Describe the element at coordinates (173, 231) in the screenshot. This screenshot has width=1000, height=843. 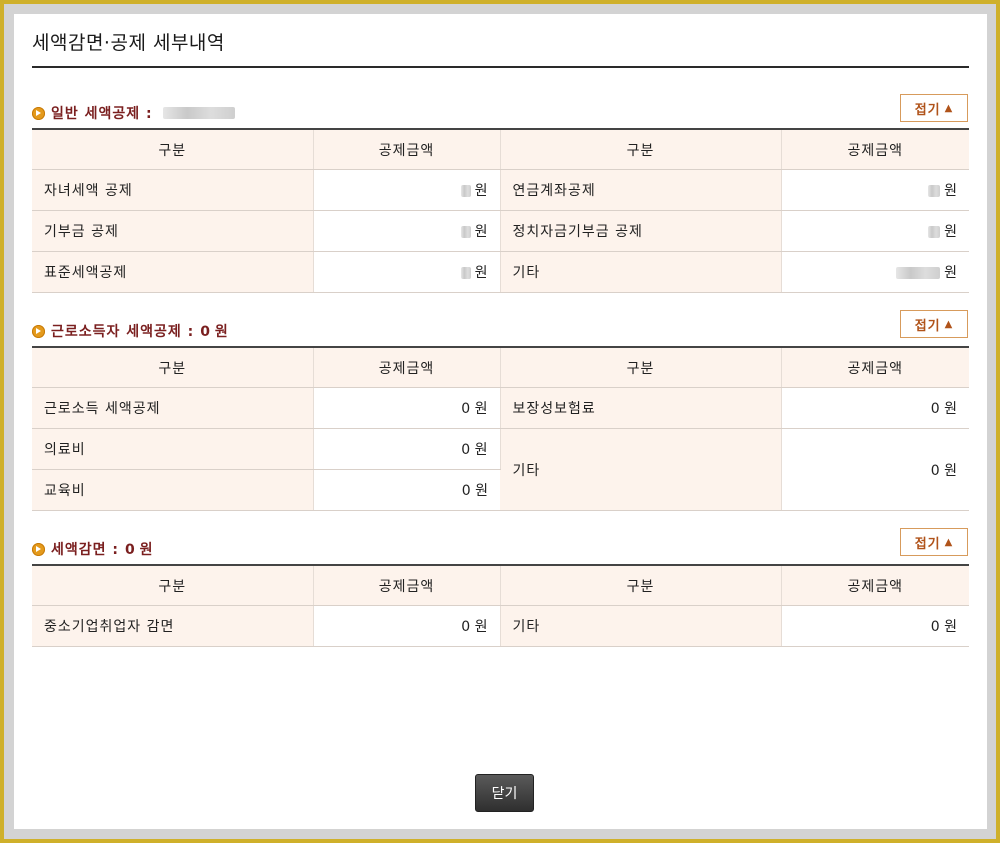
I see `row-label: 기부금 공제` at that location.